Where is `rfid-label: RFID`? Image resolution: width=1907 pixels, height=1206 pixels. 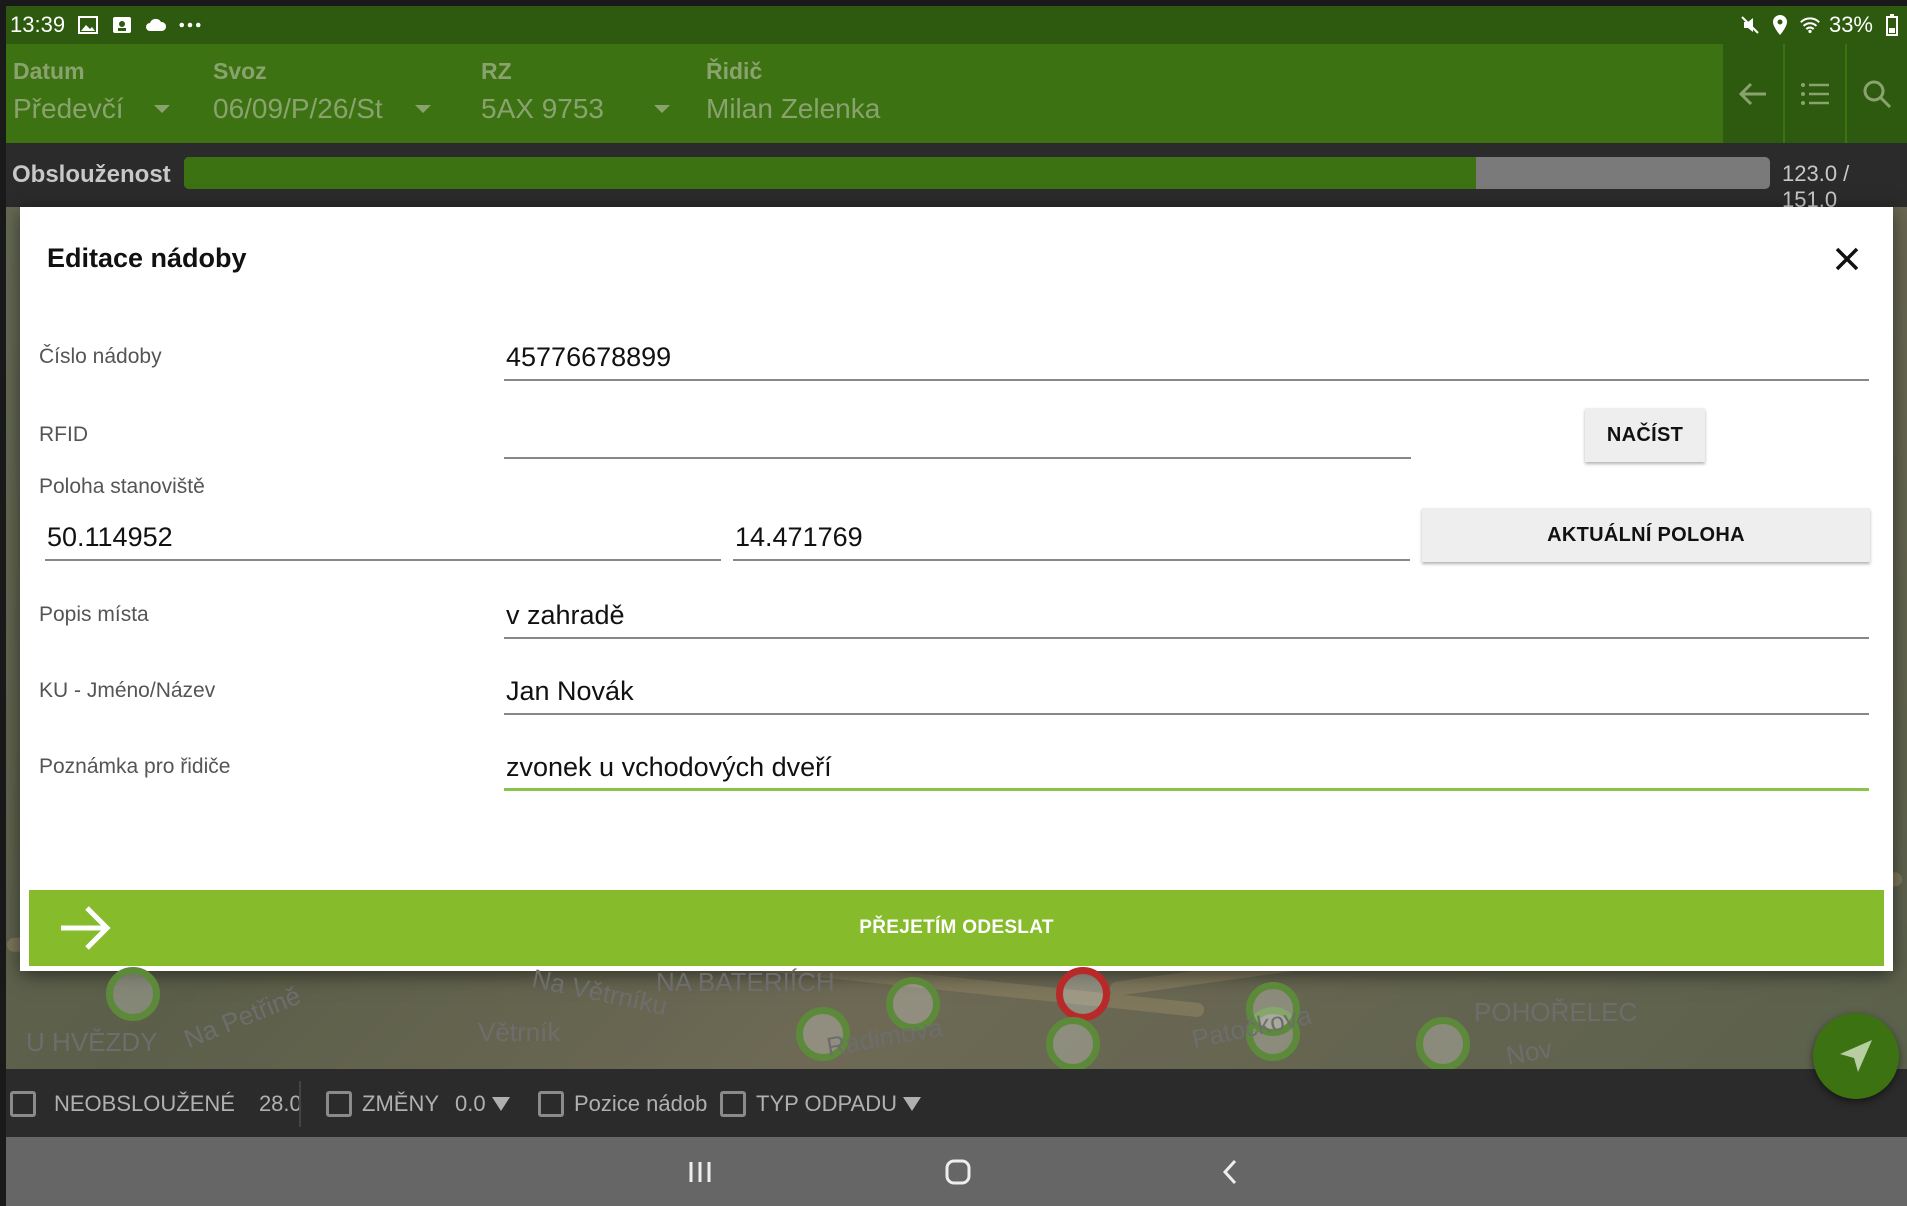 rfid-label: RFID is located at coordinates (63, 434).